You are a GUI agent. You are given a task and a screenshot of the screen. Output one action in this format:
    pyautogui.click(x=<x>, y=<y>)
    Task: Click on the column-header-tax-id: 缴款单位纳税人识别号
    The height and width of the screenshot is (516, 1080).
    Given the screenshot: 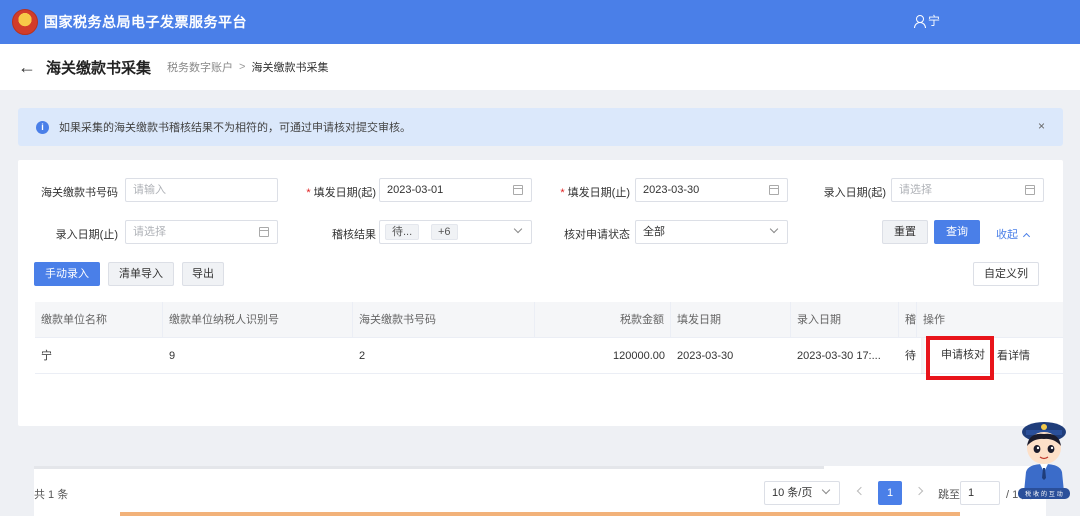 What is the action you would take?
    pyautogui.click(x=258, y=320)
    